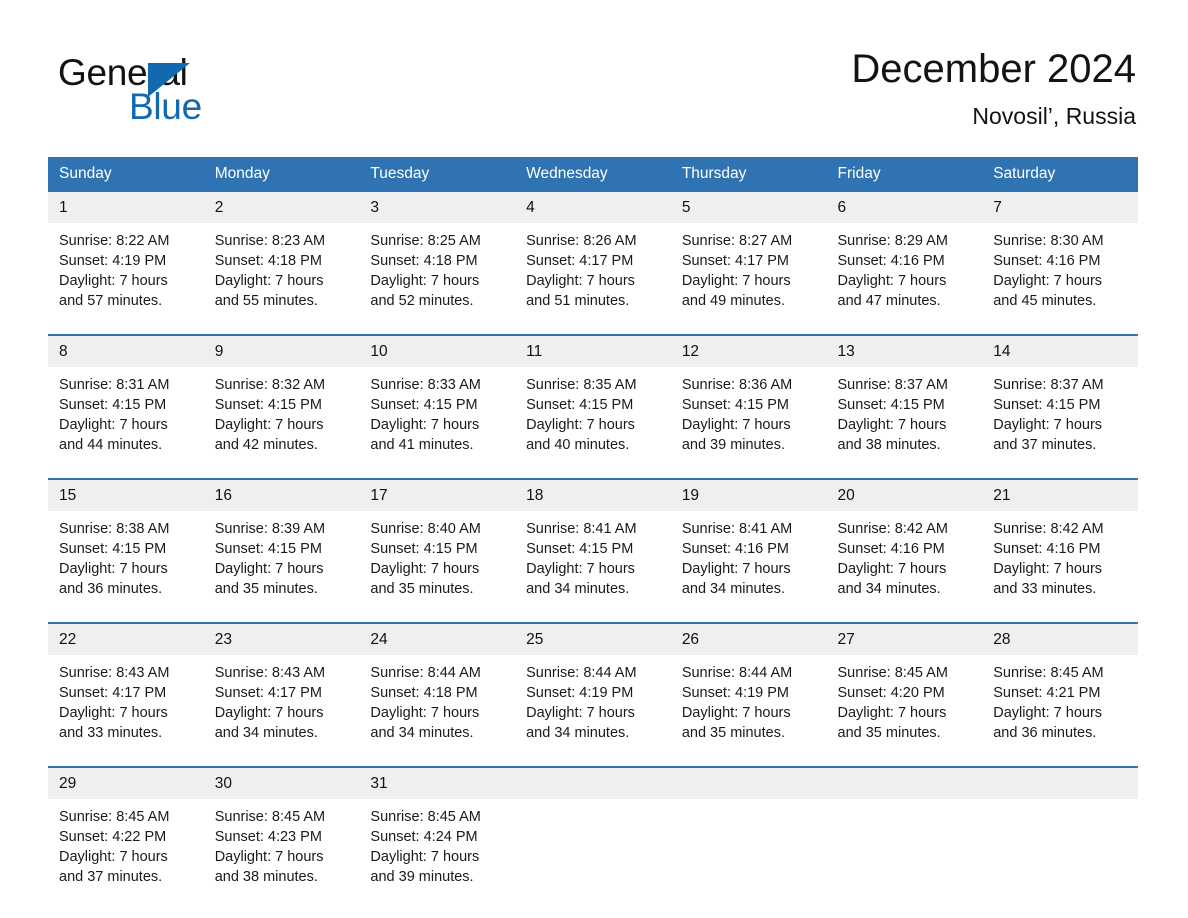  What do you see at coordinates (1060, 207) in the screenshot?
I see `day-cell-7: 7` at bounding box center [1060, 207].